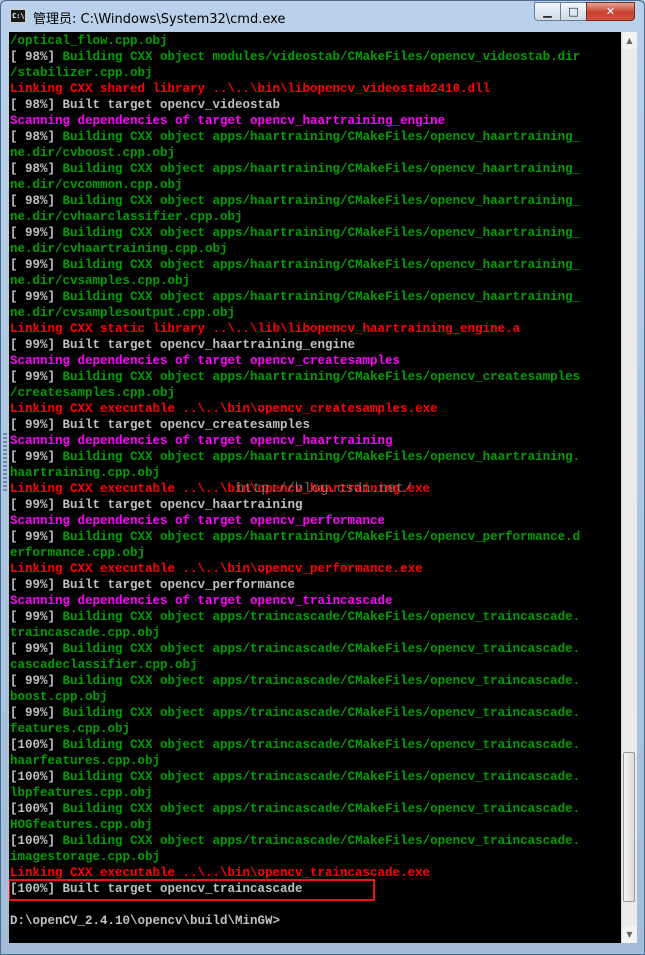  What do you see at coordinates (159, 19) in the screenshot?
I see `window-title: 管理员: C:\Windows\System32\cmd.exe` at bounding box center [159, 19].